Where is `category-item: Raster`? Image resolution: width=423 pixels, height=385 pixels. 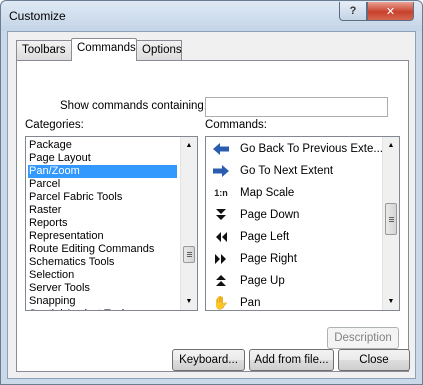
category-item: Raster is located at coordinates (102, 210).